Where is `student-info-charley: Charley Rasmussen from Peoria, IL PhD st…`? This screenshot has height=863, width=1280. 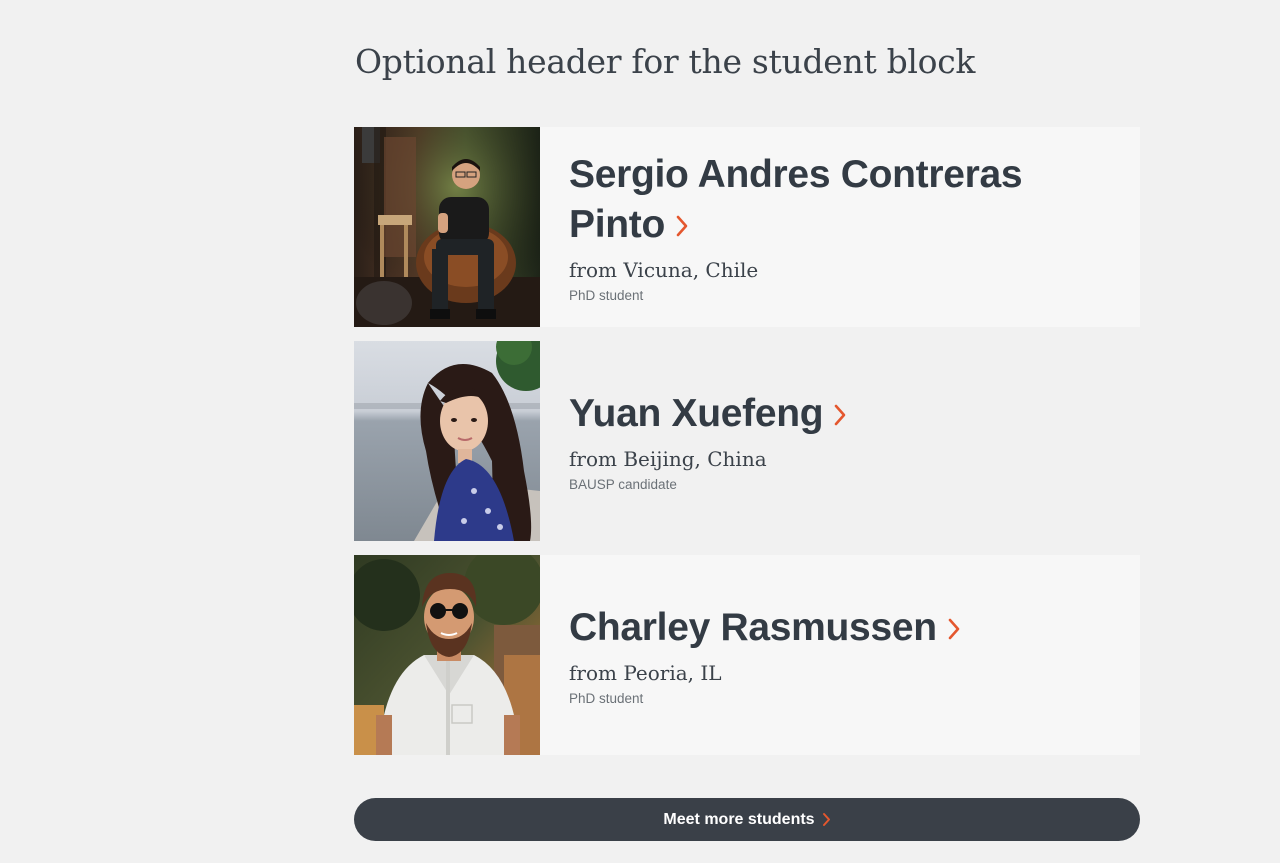 student-info-charley: Charley Rasmussen from Peoria, IL PhD st… is located at coordinates (840, 655).